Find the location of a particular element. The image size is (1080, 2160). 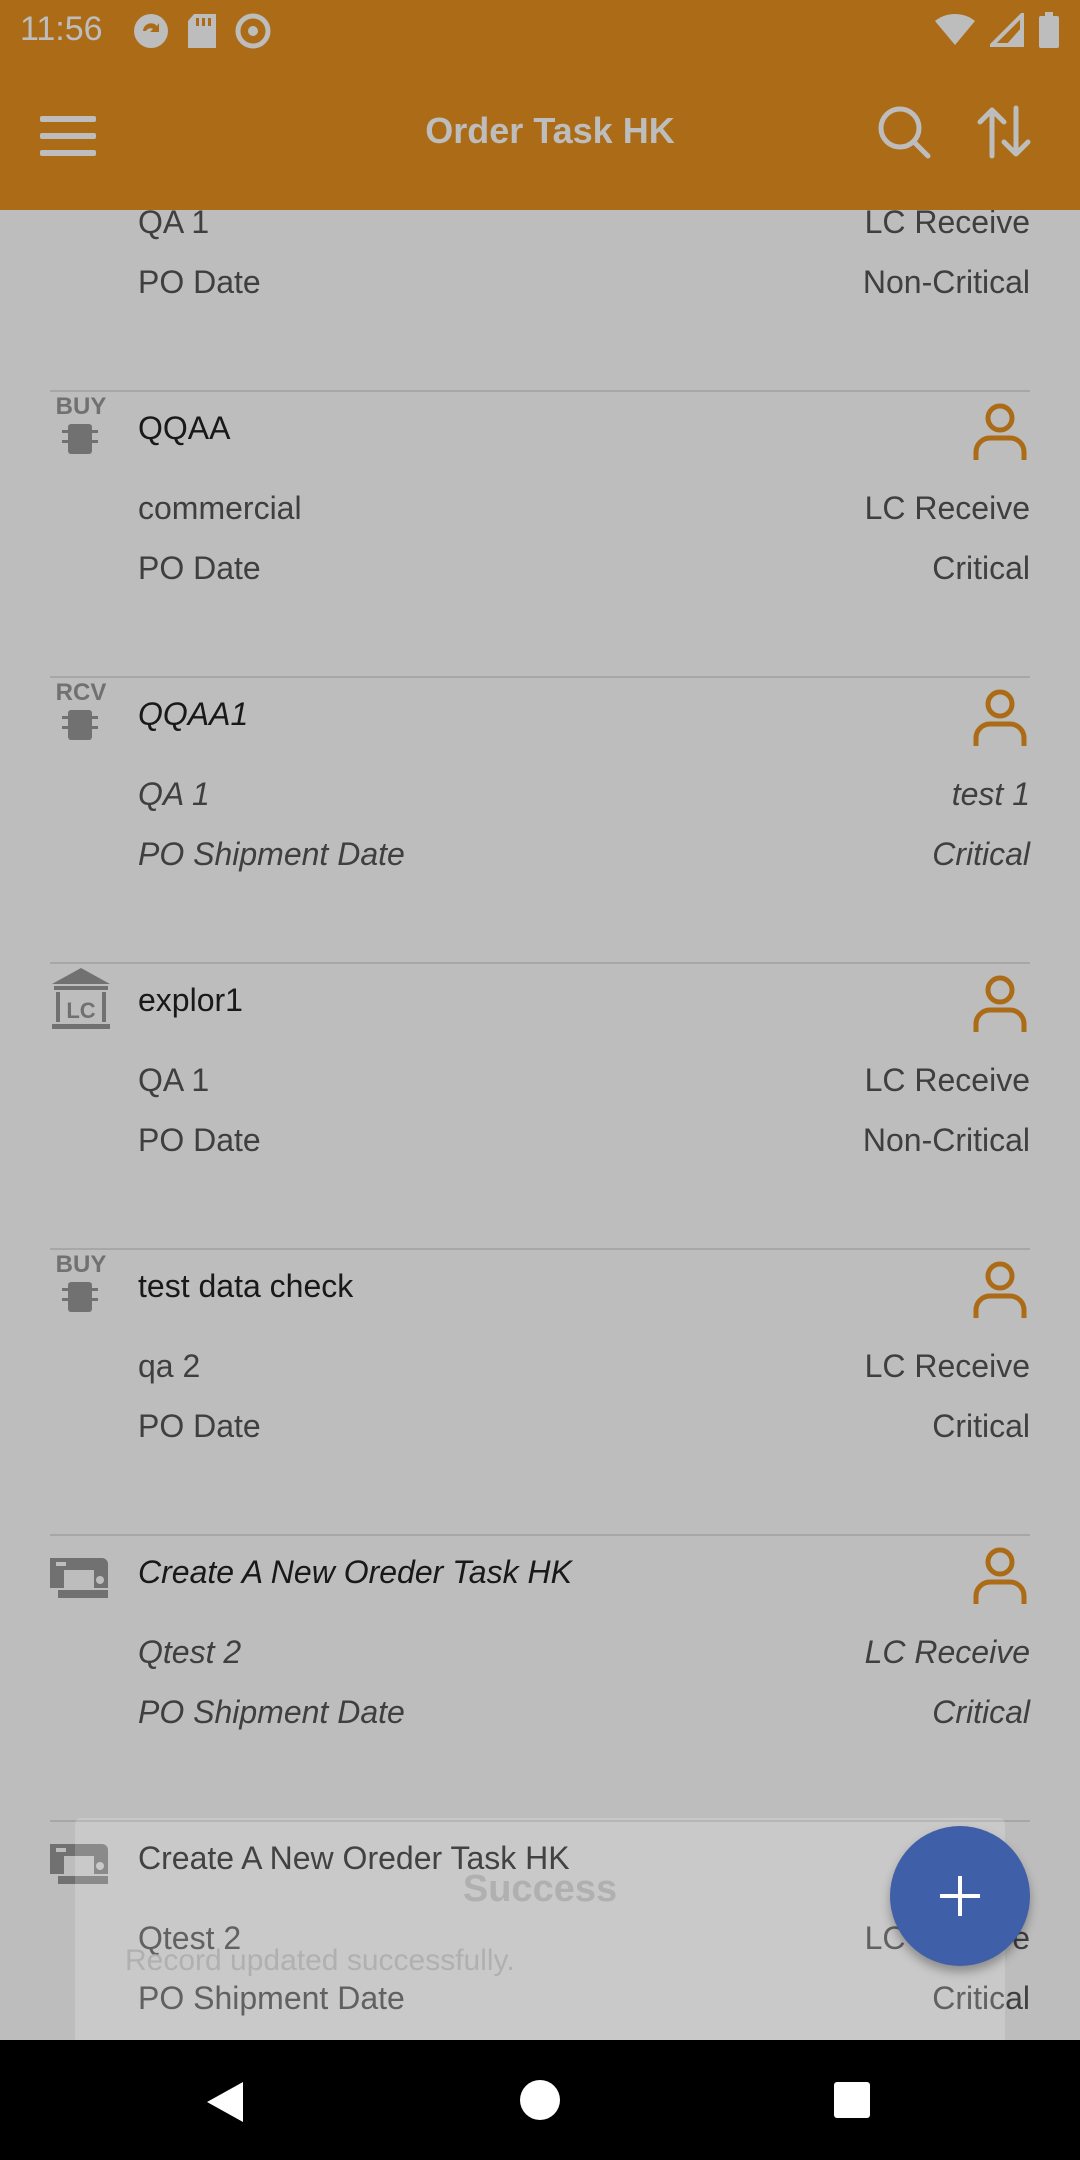

home-icon is located at coordinates (540, 2100).